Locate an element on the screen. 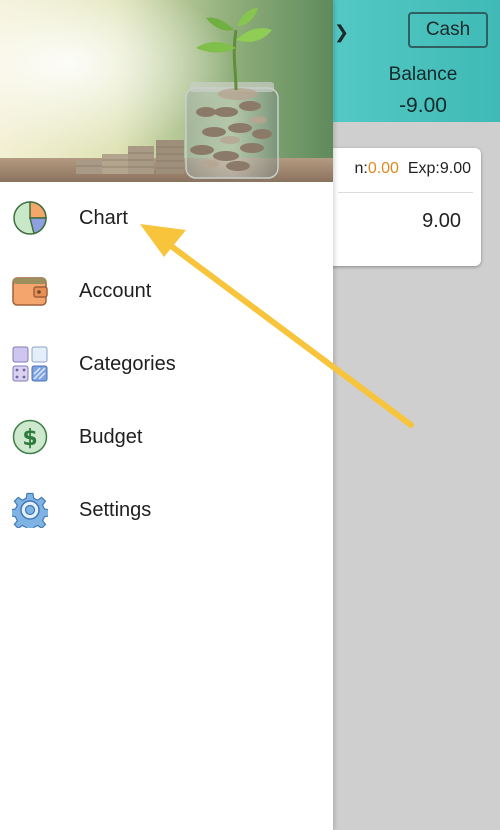  menu-item-label: Account is located at coordinates (115, 291).